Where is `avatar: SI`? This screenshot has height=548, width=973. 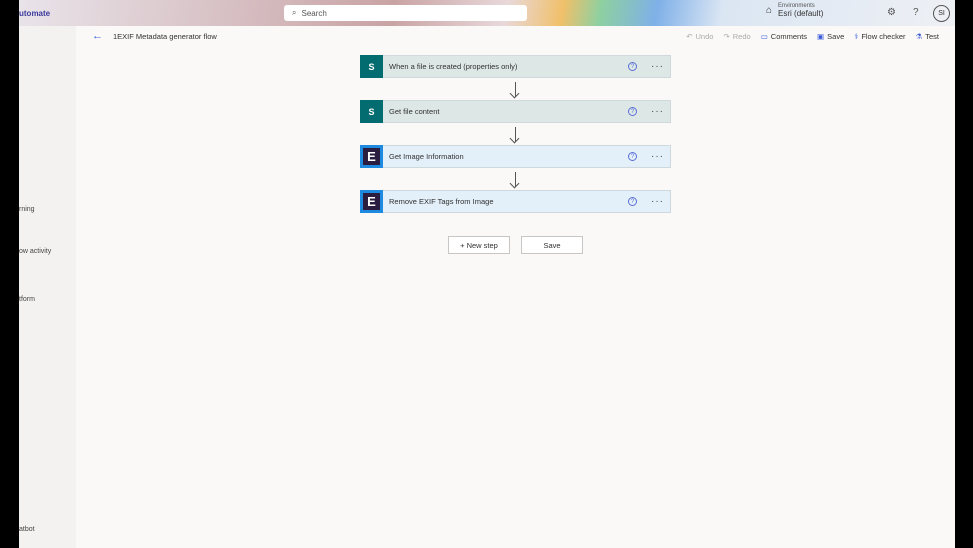
avatar: SI is located at coordinates (941, 13).